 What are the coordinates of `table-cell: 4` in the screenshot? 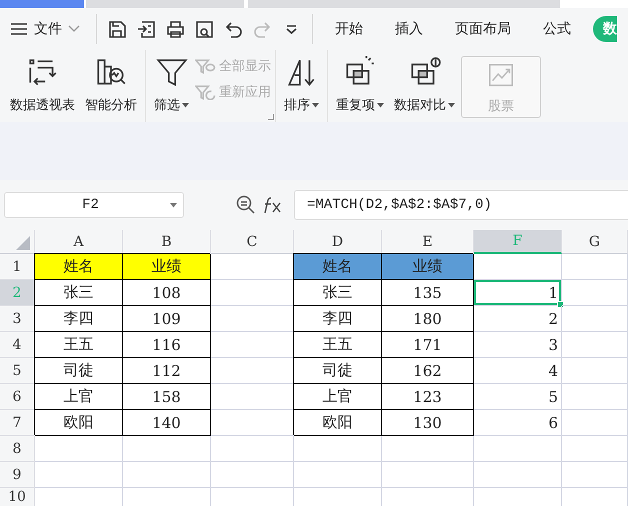 It's located at (518, 371).